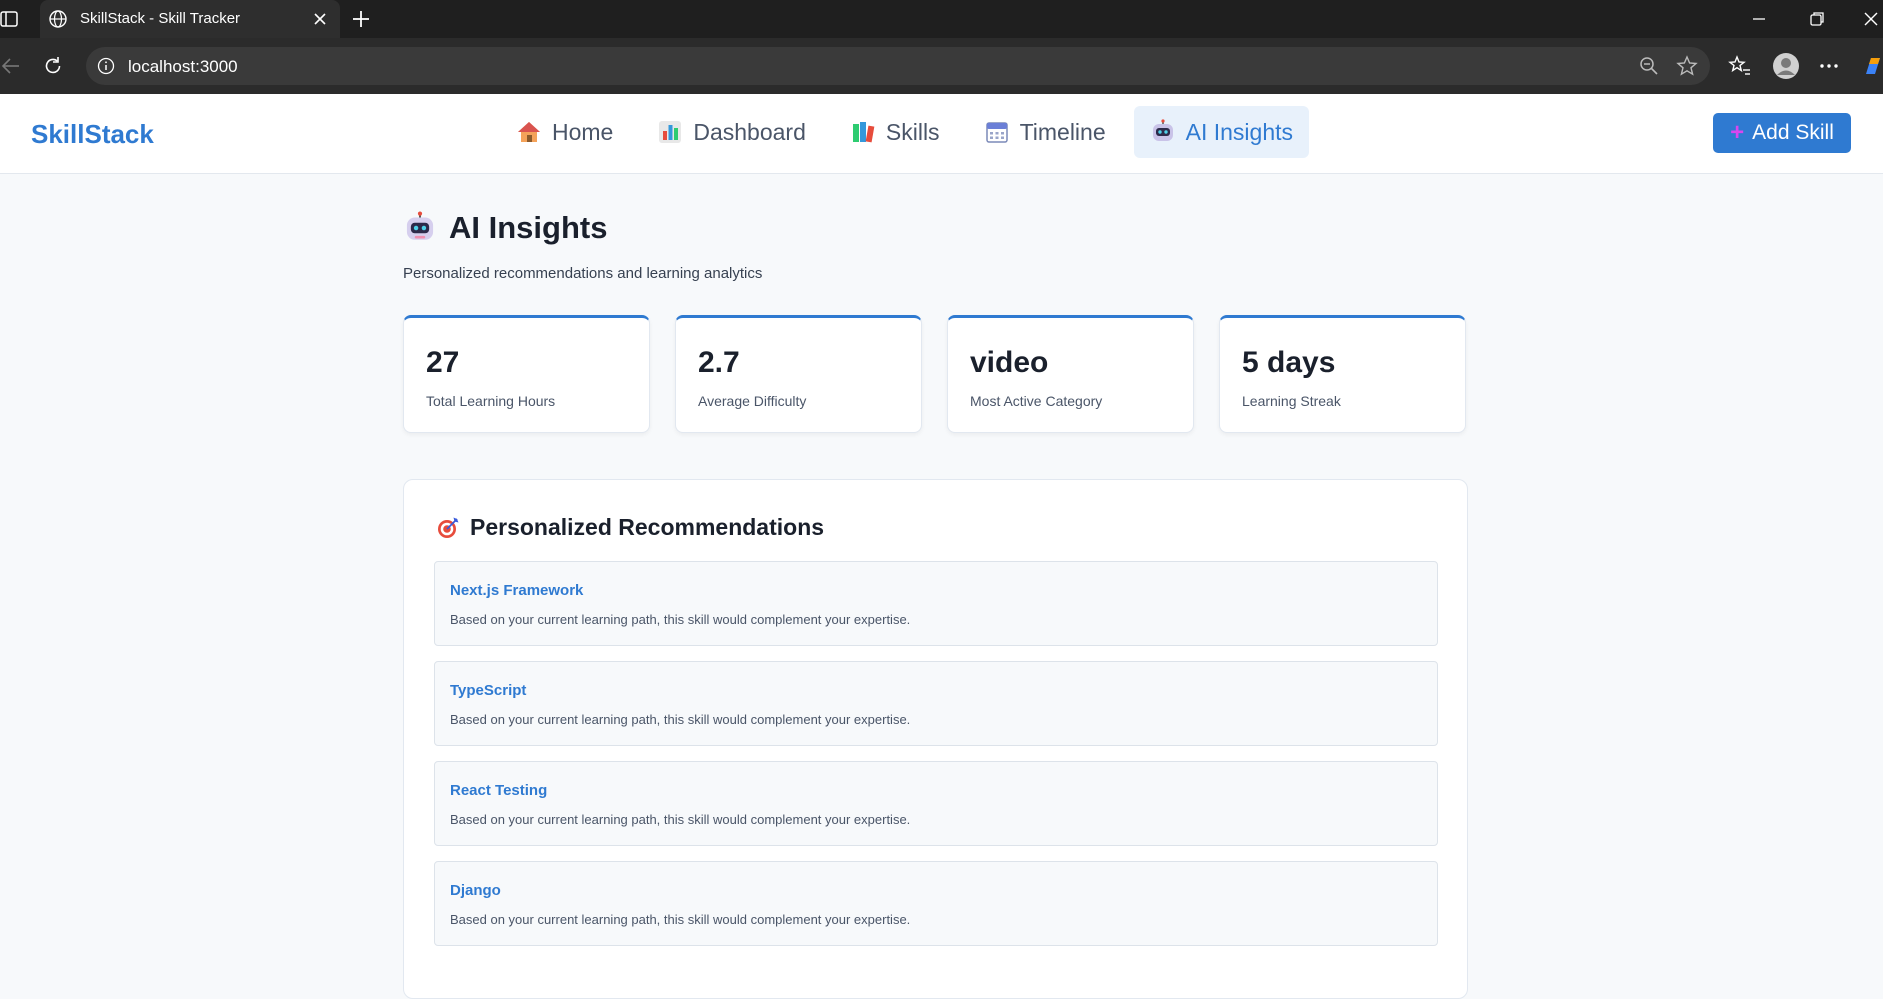 This screenshot has width=1883, height=999. What do you see at coordinates (719, 362) in the screenshot?
I see `stat-value: 2.7` at bounding box center [719, 362].